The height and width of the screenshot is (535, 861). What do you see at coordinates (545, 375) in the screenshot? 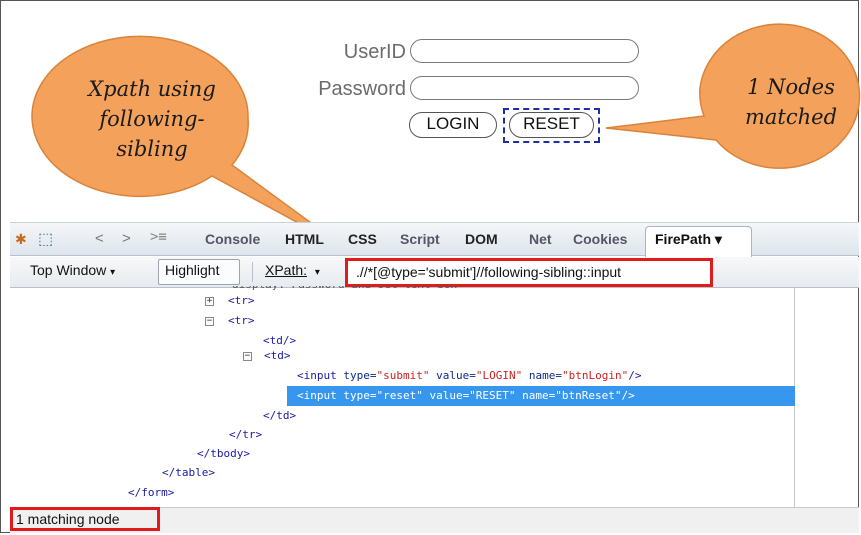
I see `attr-name: name=` at bounding box center [545, 375].